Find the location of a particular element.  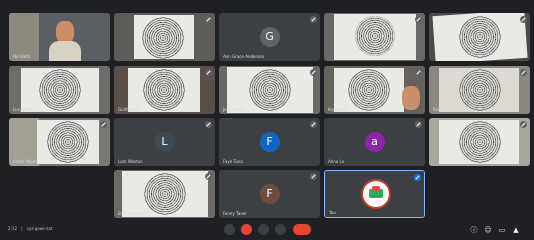

participant-name: Lam Weston is located at coordinates (130, 161).